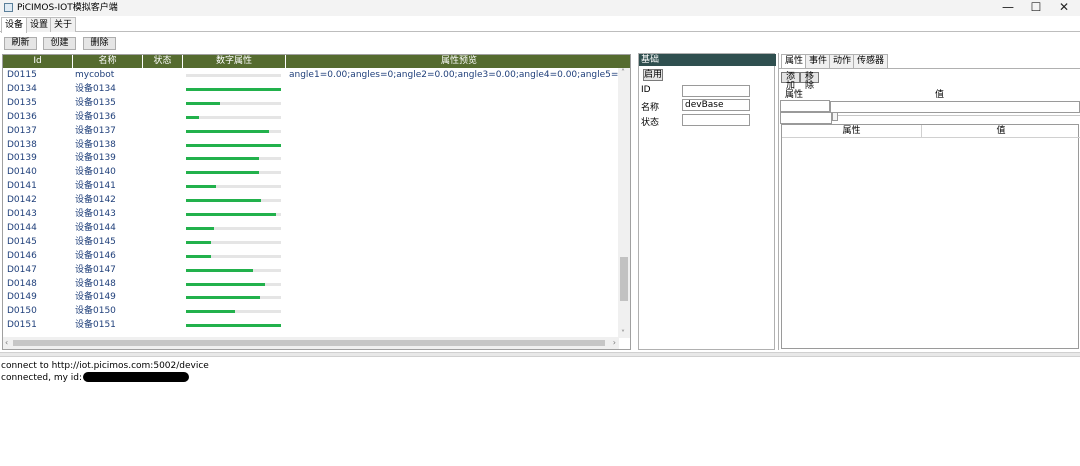  I want to click on maximize-button: ☐, so click(1036, 8).